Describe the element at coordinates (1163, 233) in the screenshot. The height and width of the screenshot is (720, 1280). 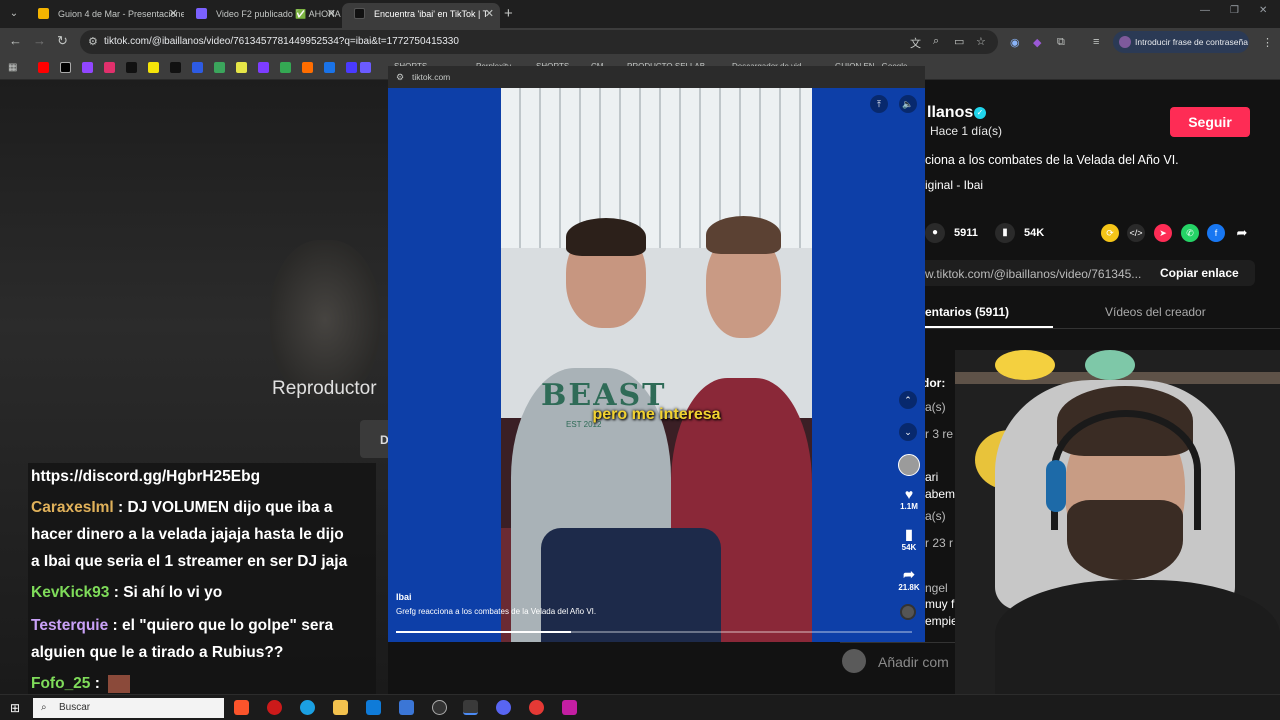
I see `send-icon: ➤` at that location.